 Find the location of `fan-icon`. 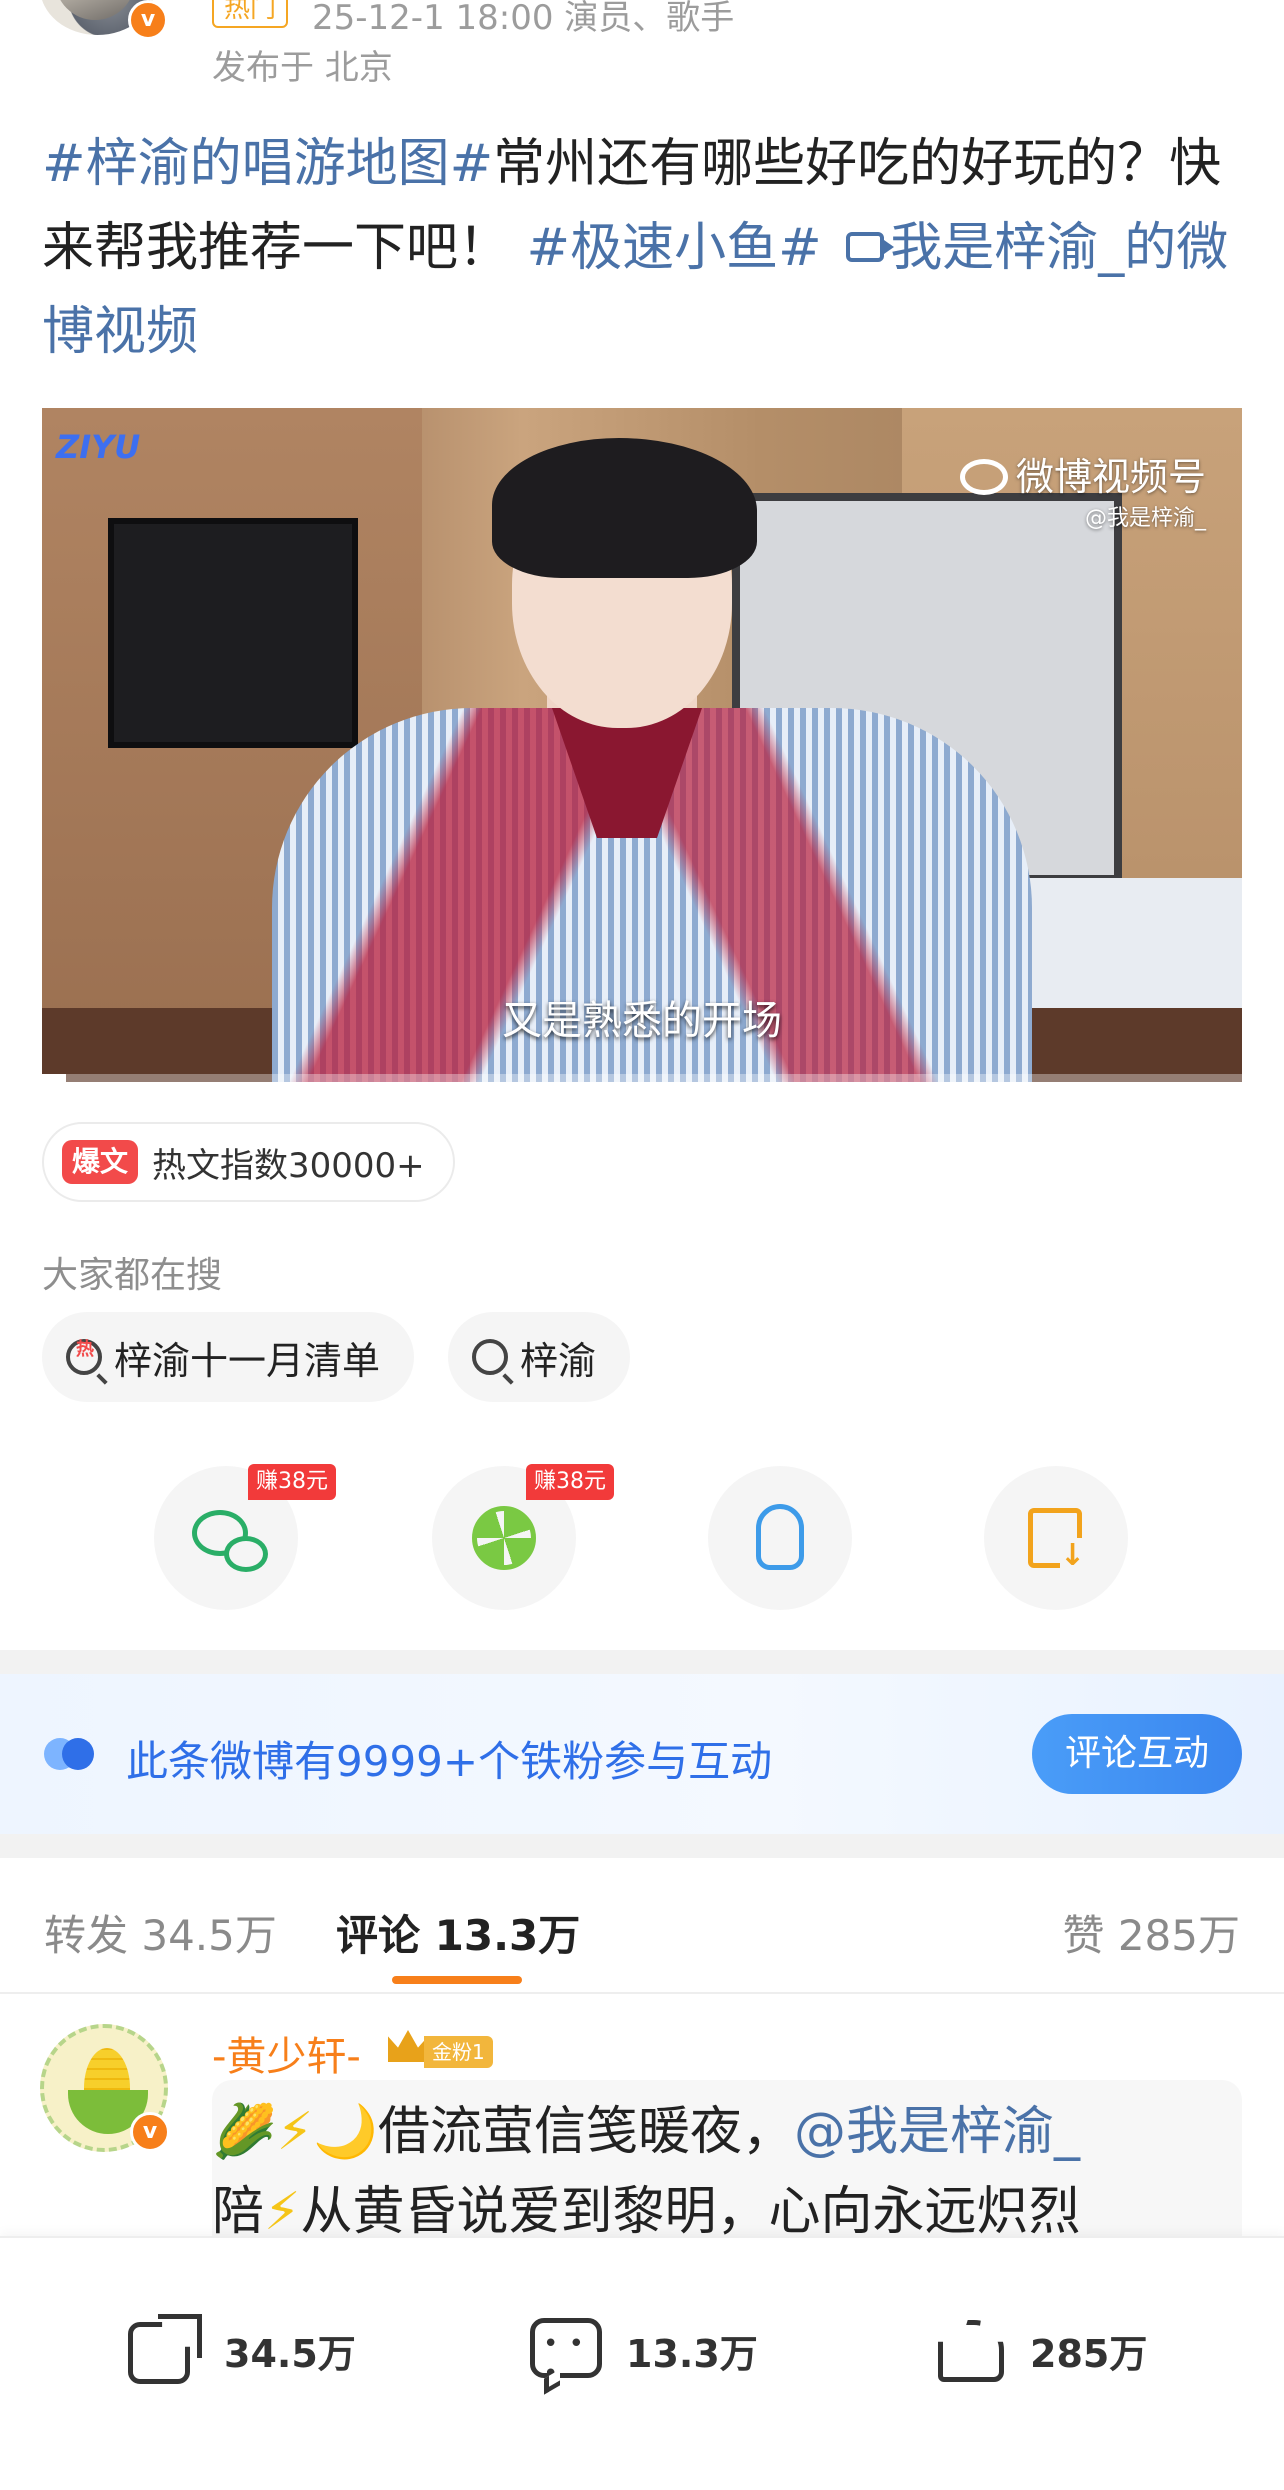

fan-icon is located at coordinates (72, 1754).